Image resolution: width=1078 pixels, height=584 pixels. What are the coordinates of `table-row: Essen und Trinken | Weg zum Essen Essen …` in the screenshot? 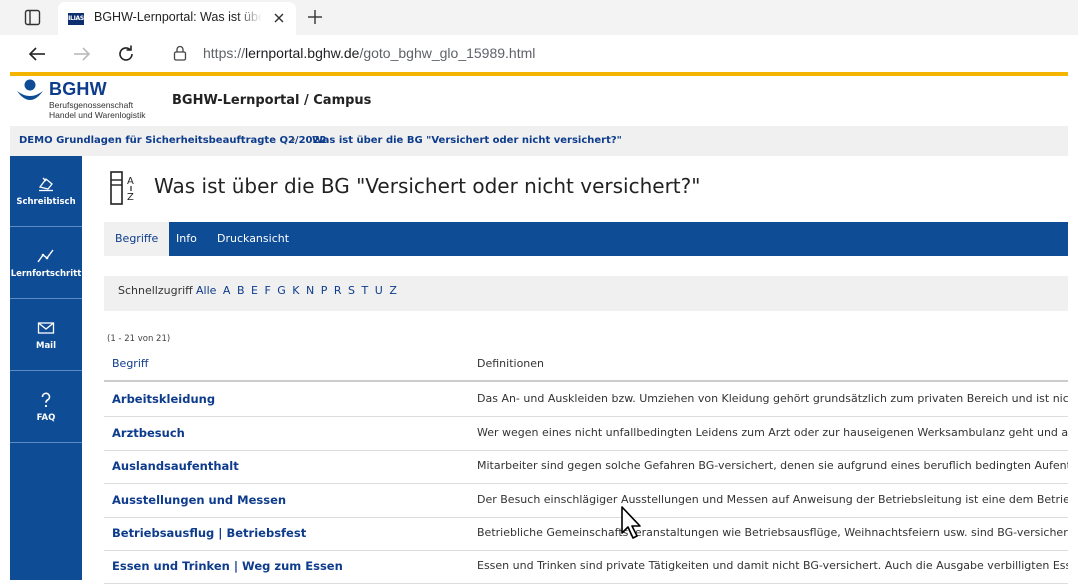 It's located at (586, 567).